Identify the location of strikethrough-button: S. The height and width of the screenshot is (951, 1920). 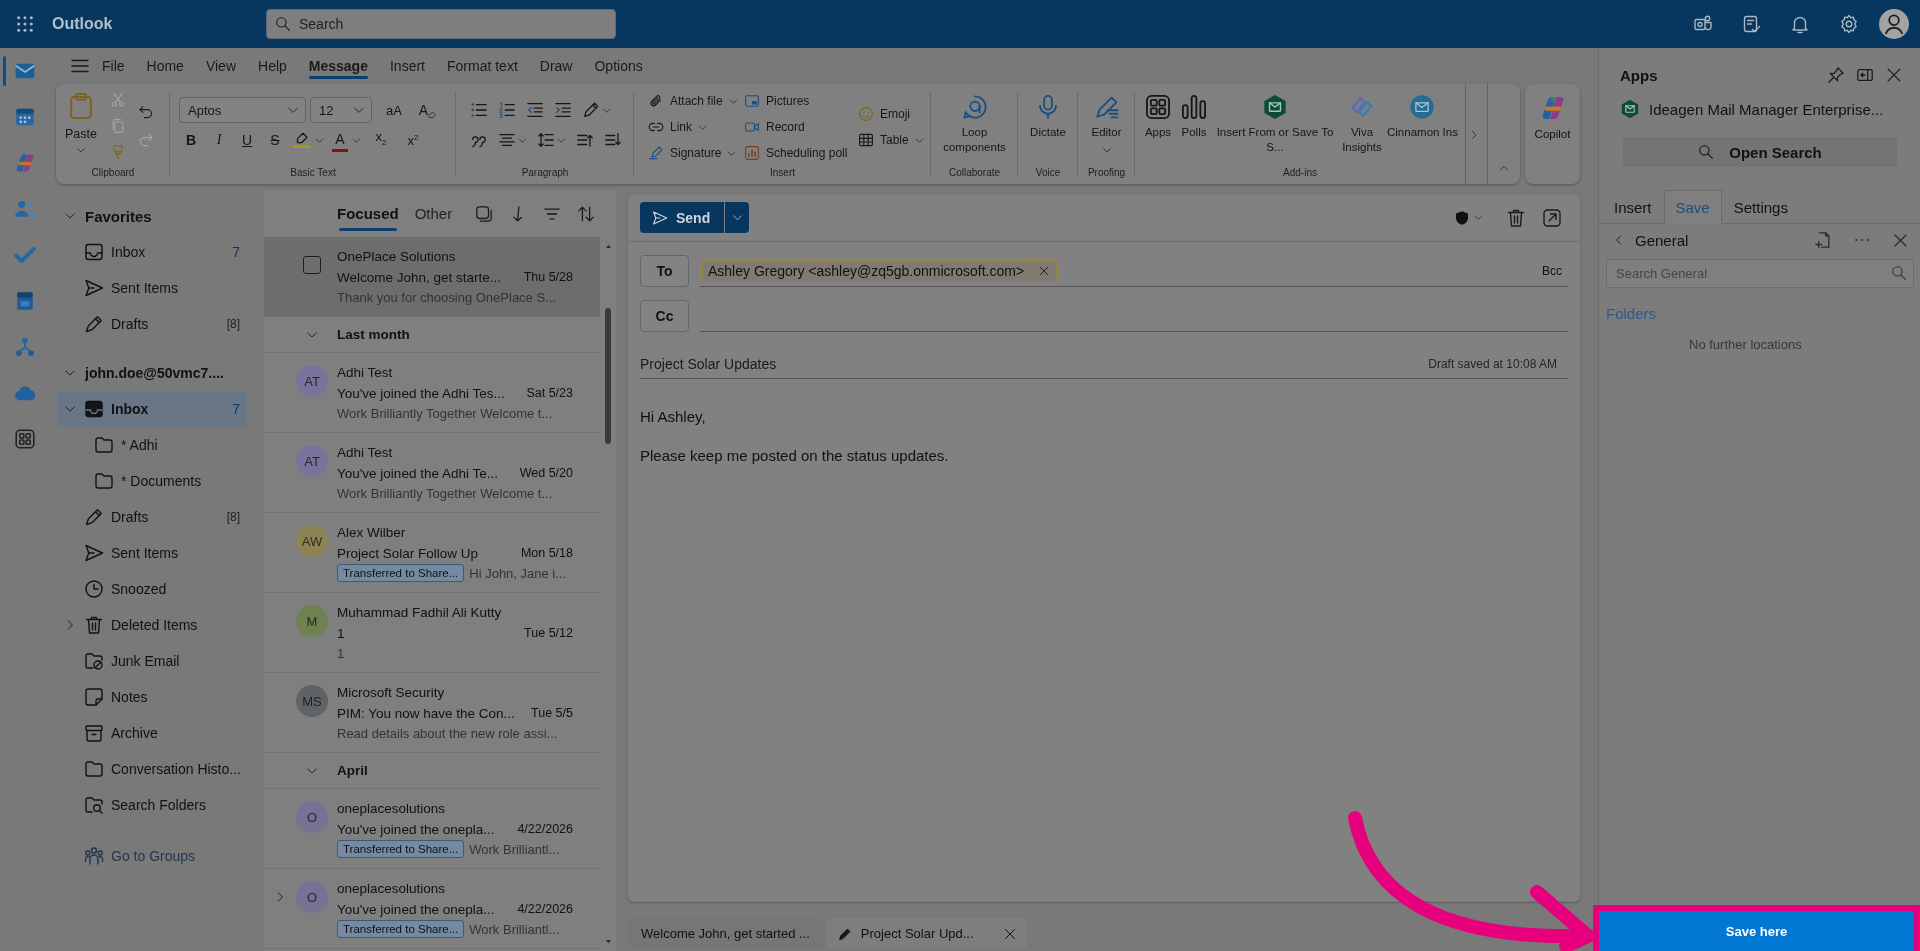
(275, 140).